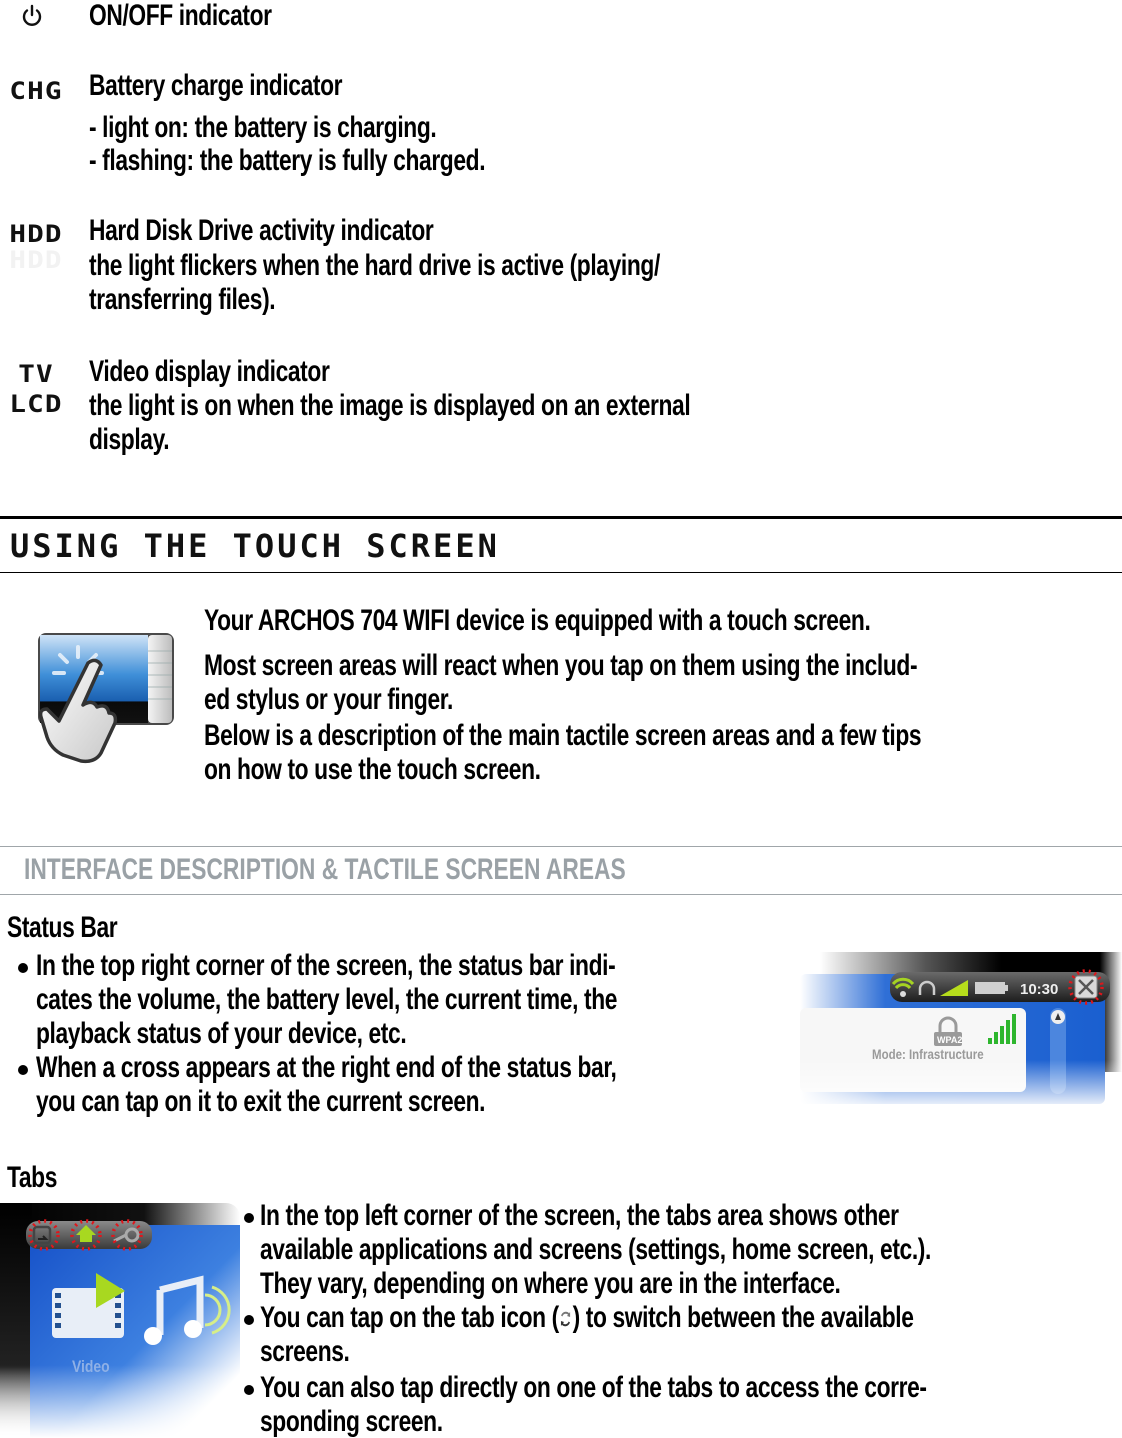 This screenshot has width=1122, height=1438. What do you see at coordinates (106, 698) in the screenshot?
I see `touch-screen-illustration` at bounding box center [106, 698].